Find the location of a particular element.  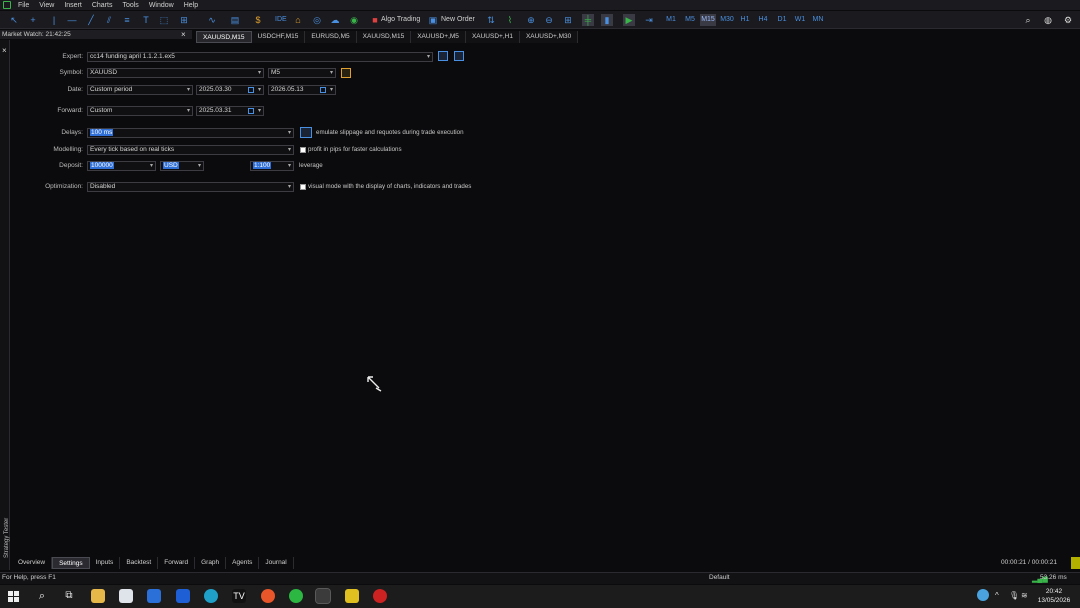

menu-tools: Tools is located at coordinates (132, 5).